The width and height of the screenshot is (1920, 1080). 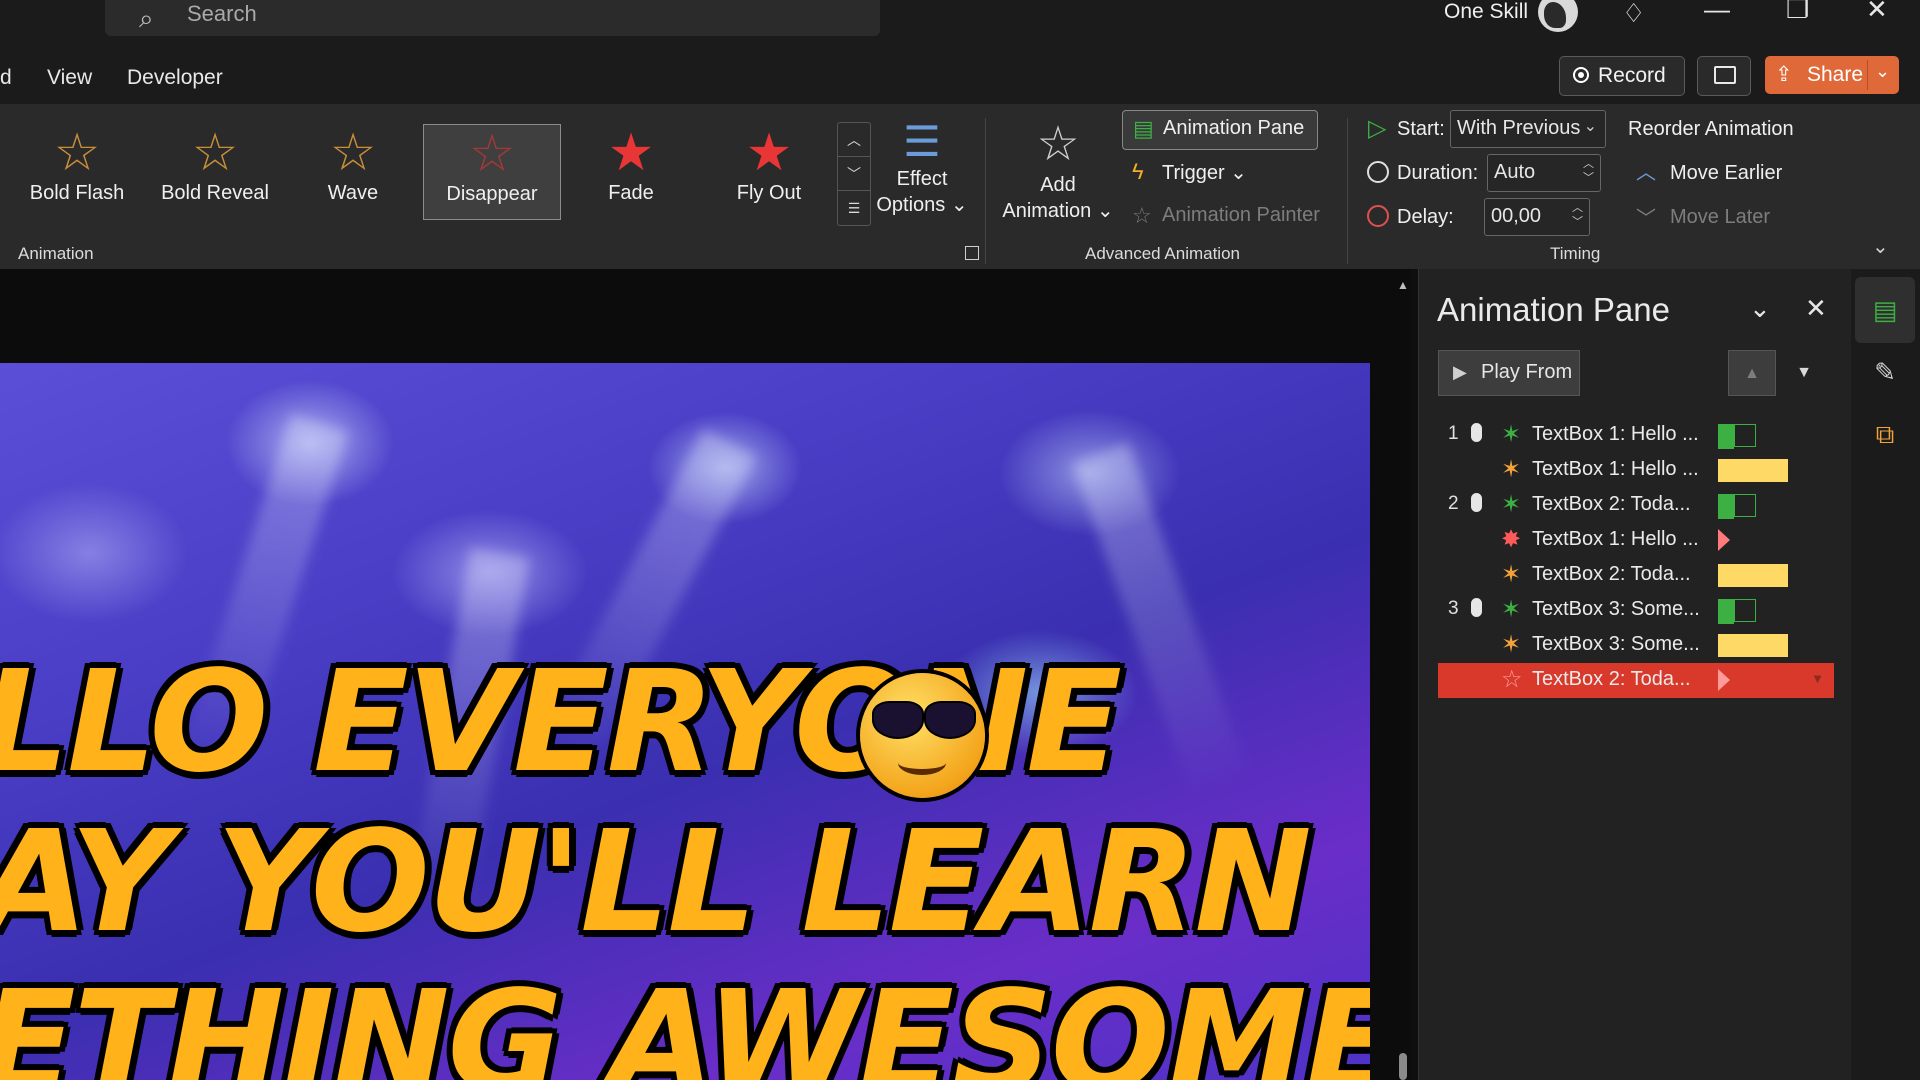 What do you see at coordinates (769, 193) in the screenshot?
I see `effect-label: Fly Out` at bounding box center [769, 193].